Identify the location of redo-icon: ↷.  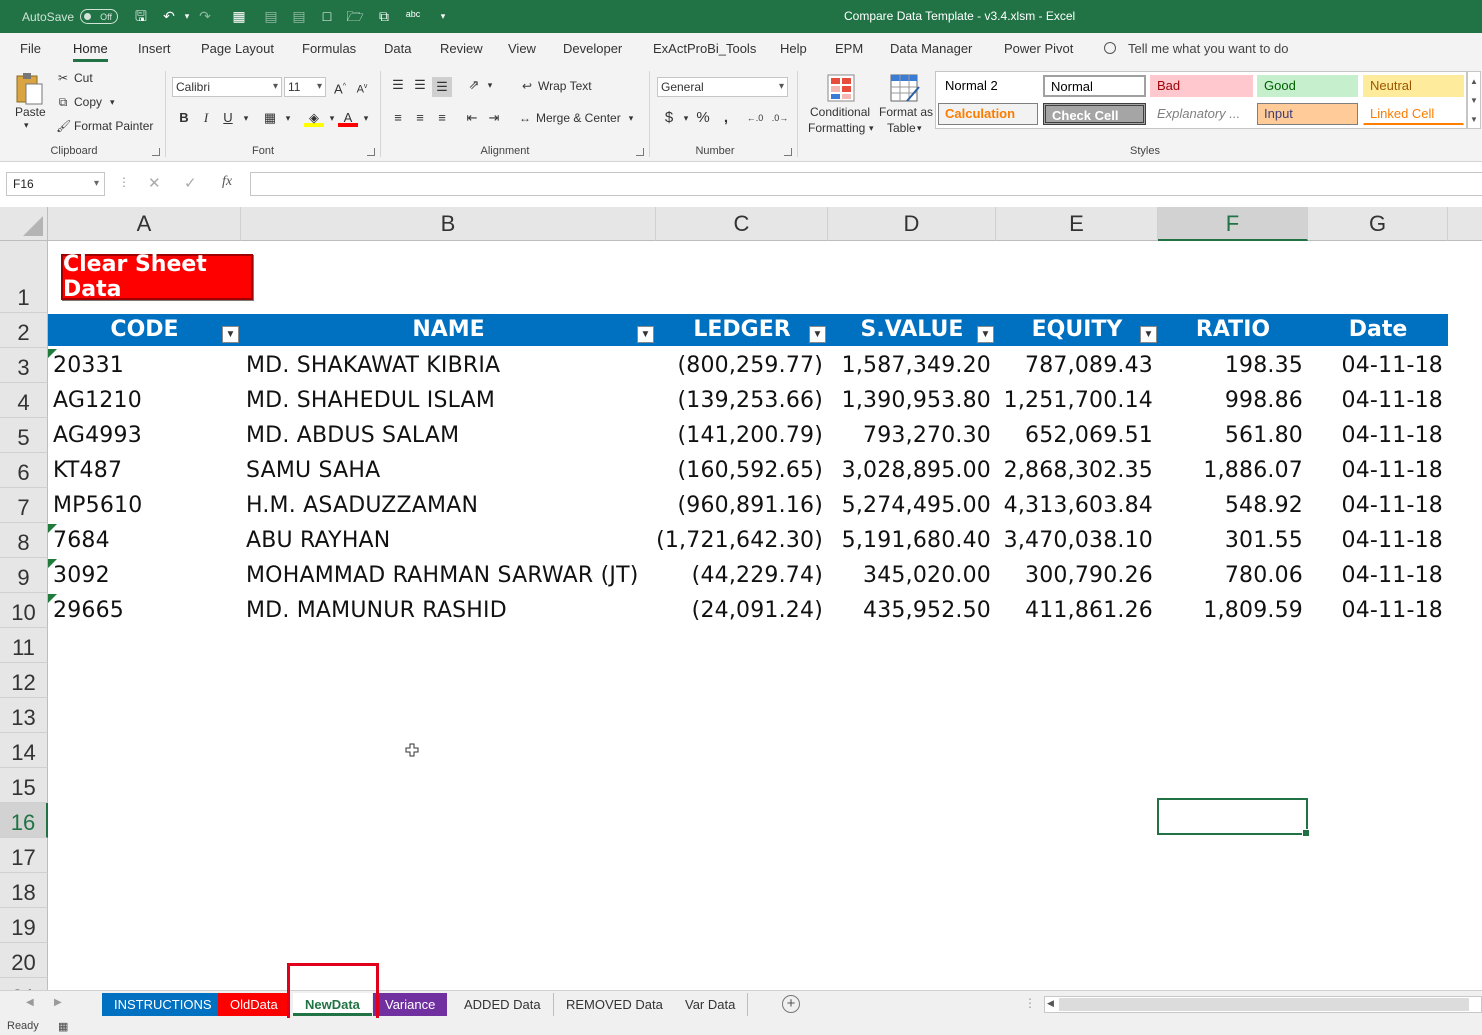
(205, 16).